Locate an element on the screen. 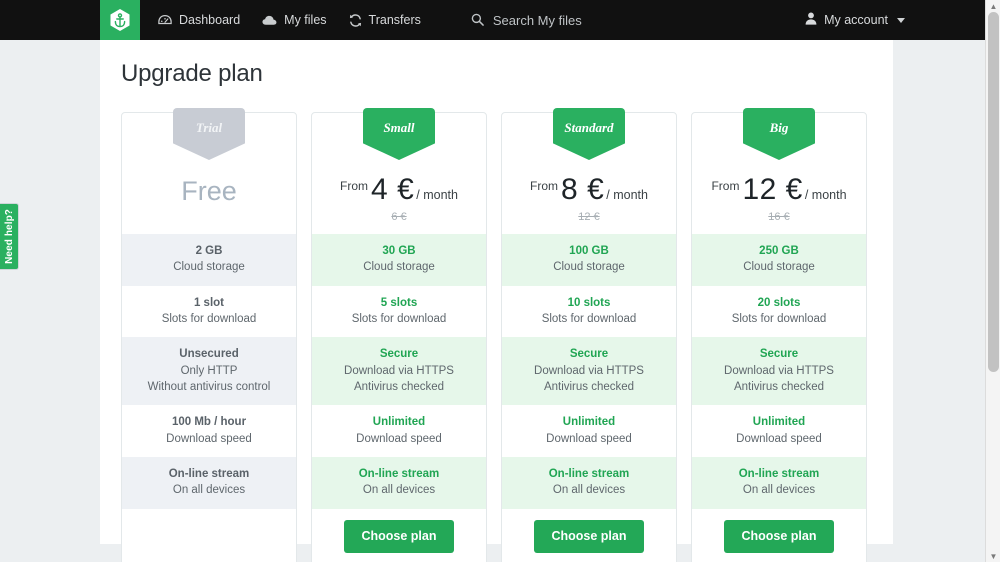  cloud-icon is located at coordinates (269, 20).